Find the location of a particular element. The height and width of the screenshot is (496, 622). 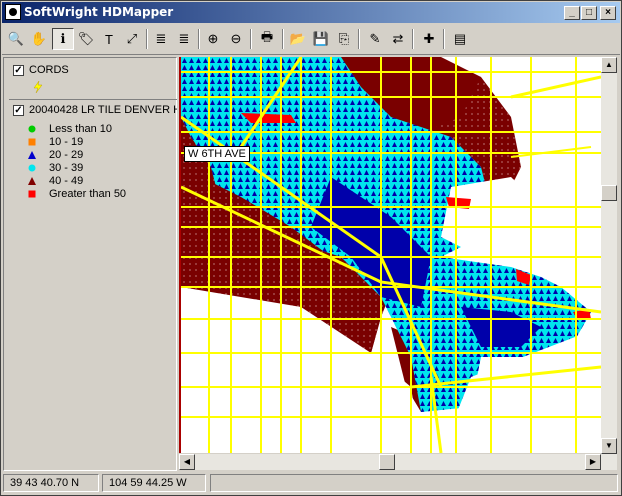

app-logo-icon is located at coordinates (13, 12).